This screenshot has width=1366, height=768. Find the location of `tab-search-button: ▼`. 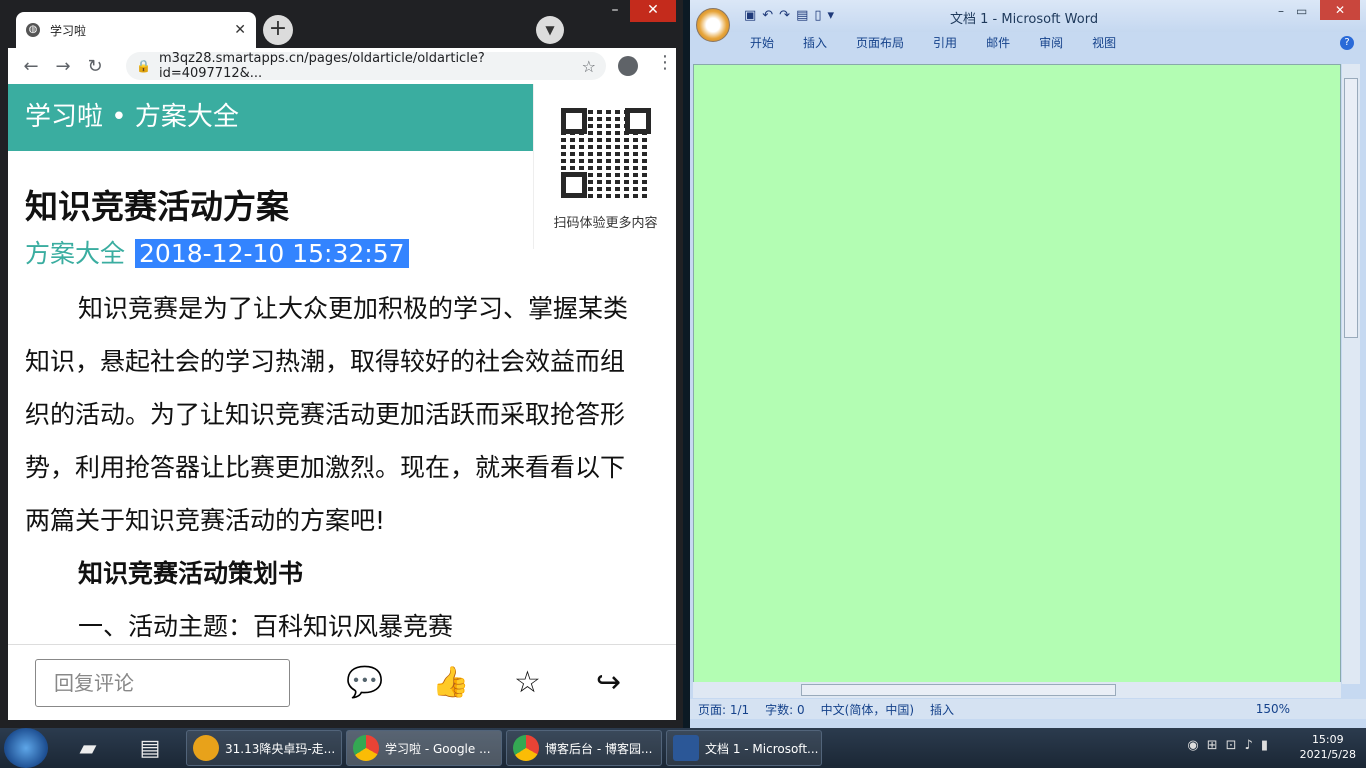

tab-search-button: ▼ is located at coordinates (550, 30).